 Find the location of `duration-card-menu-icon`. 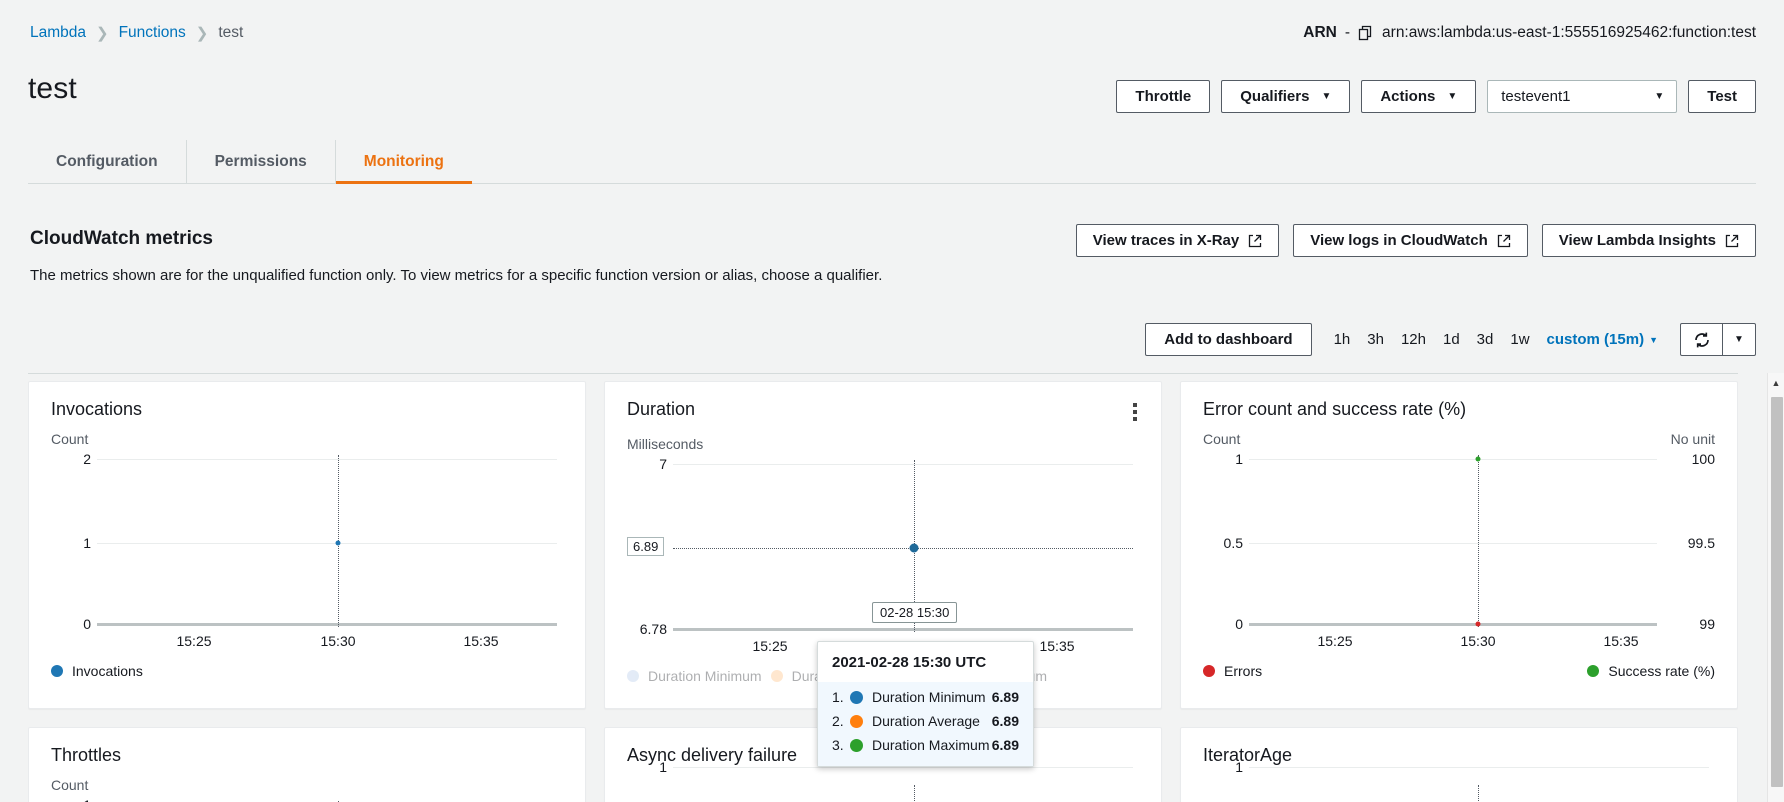

duration-card-menu-icon is located at coordinates (1135, 412).